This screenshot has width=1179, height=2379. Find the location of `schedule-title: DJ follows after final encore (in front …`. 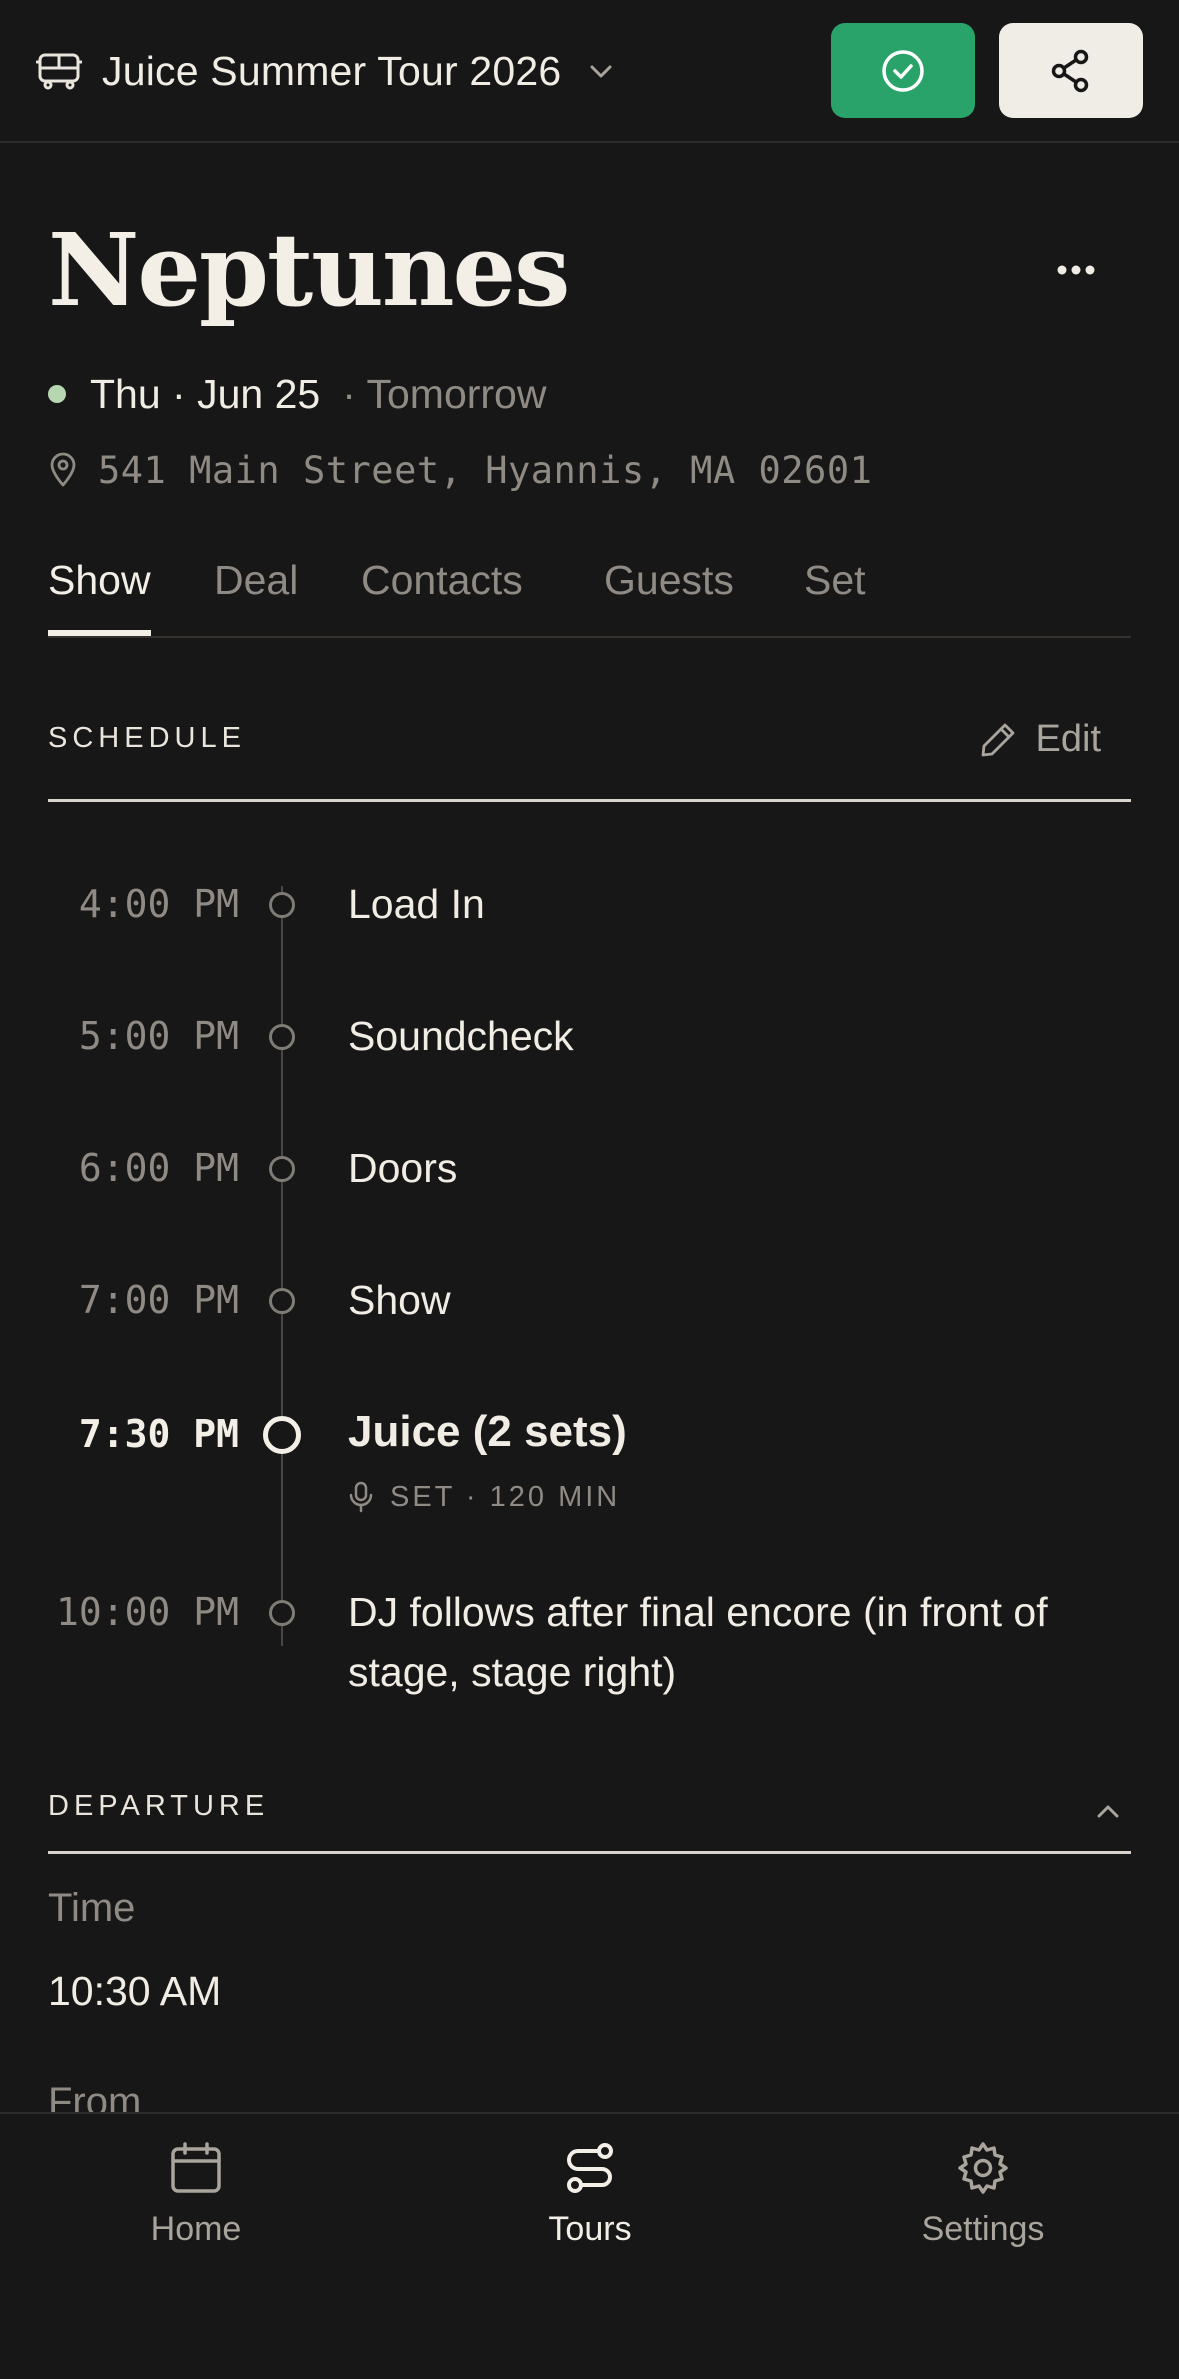

schedule-title: DJ follows after final encore (in front … is located at coordinates (698, 1642).